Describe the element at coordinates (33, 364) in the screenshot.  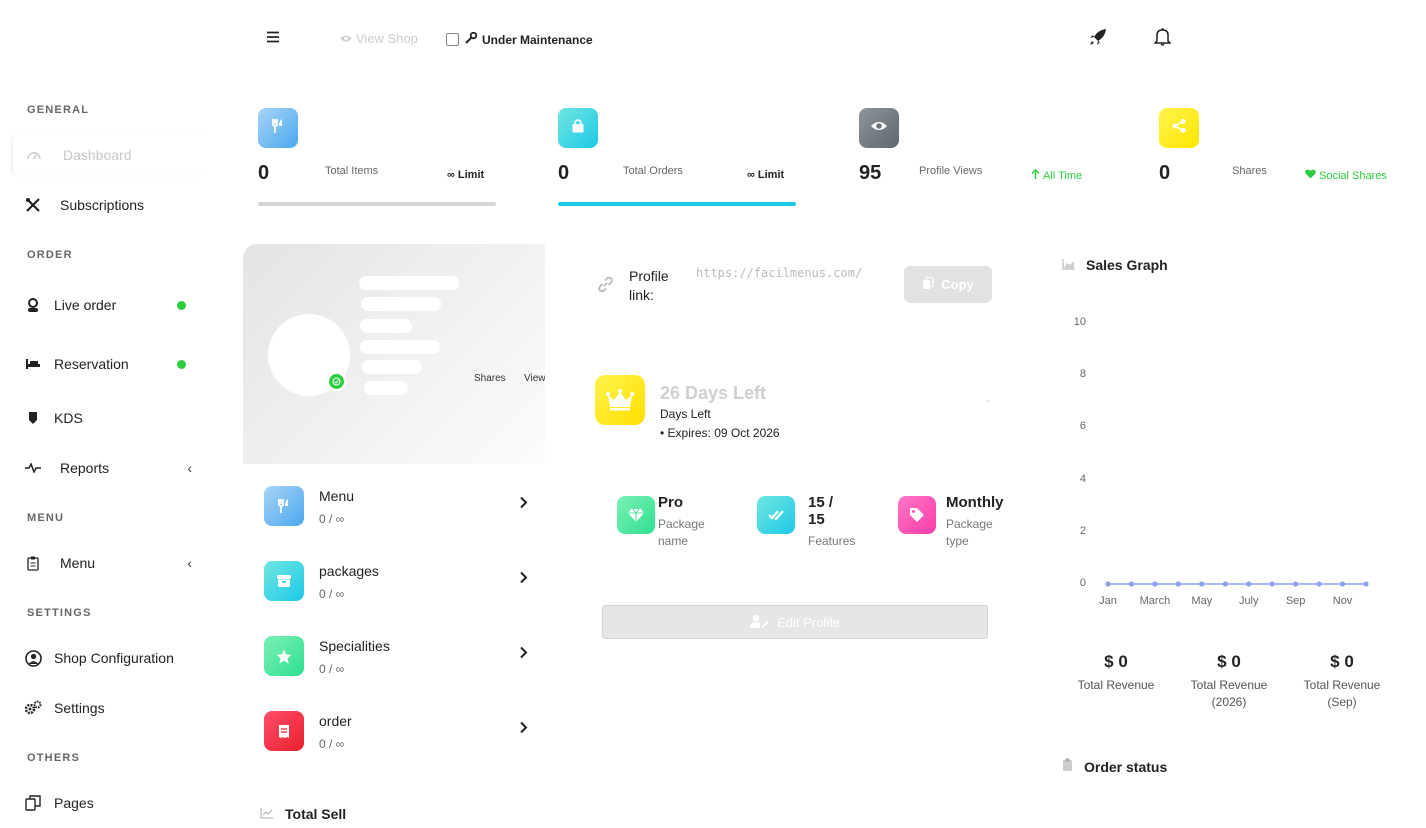
I see `bed-icon` at that location.